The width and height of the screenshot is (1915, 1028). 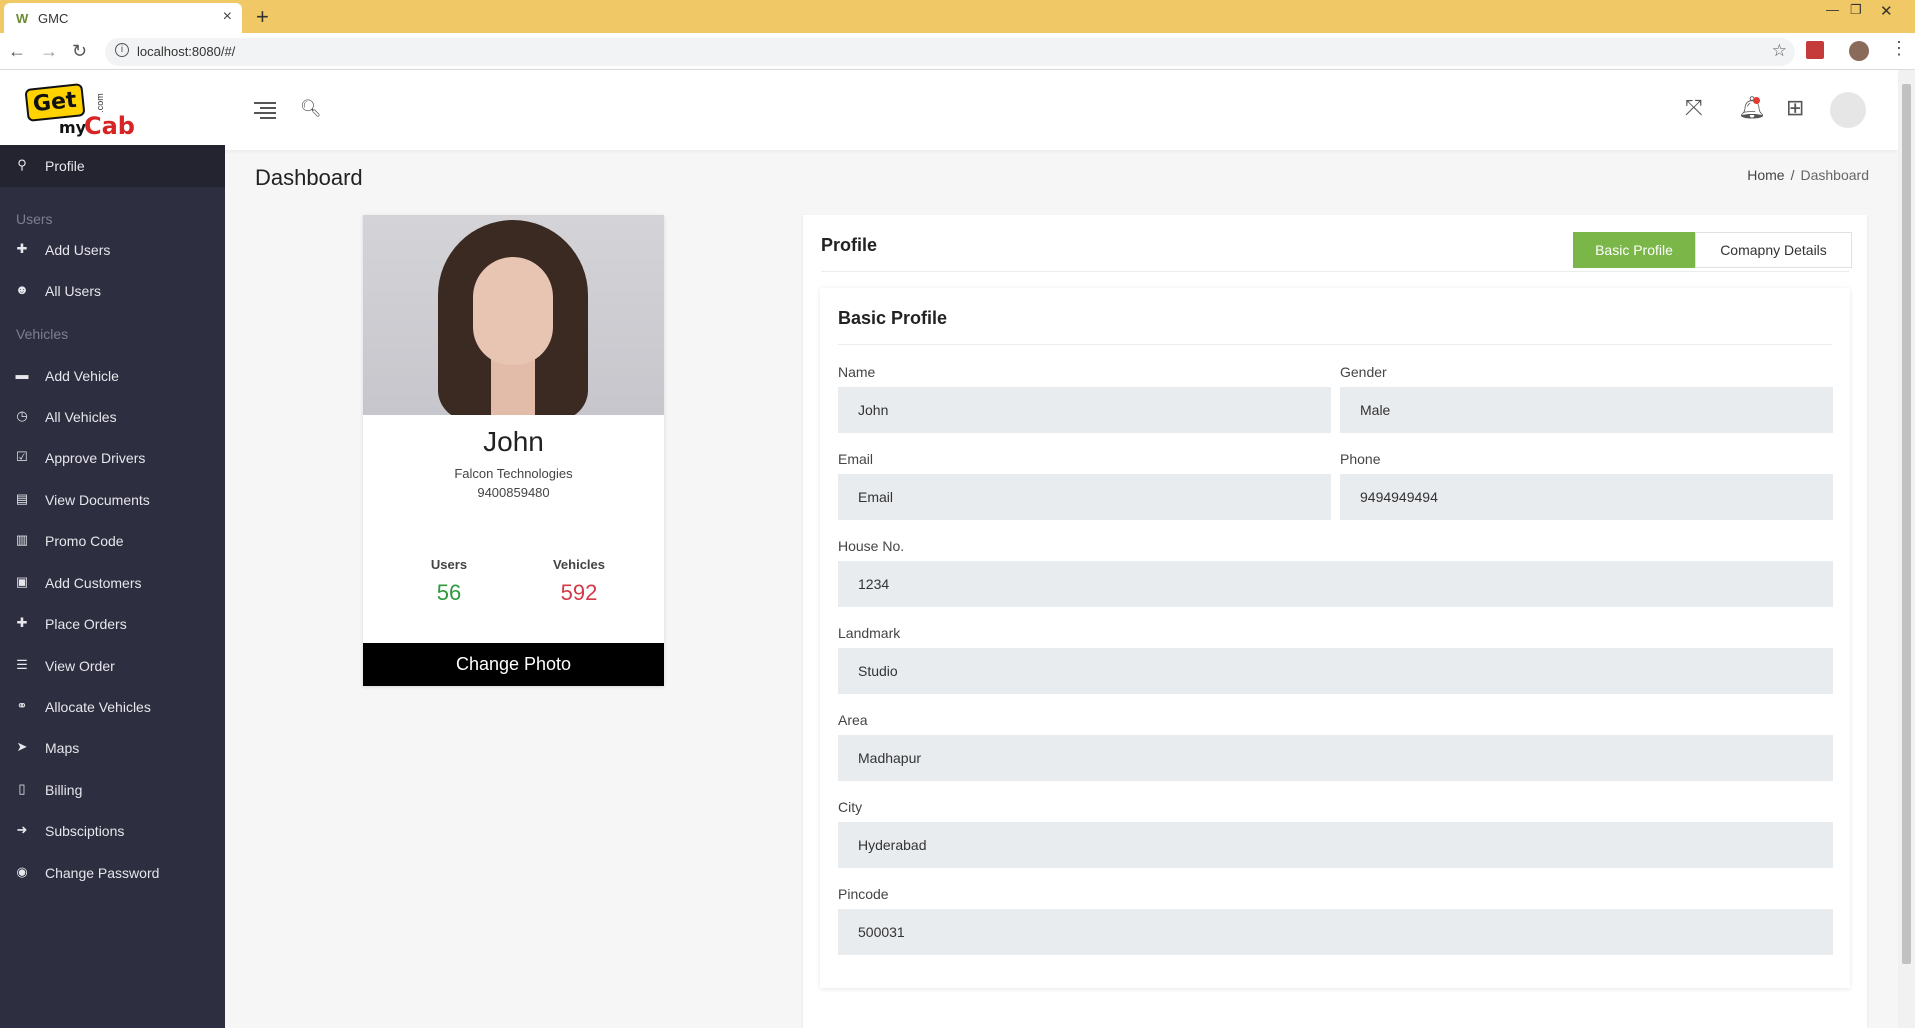 I want to click on sidebar-item-label: Subsciptions, so click(x=85, y=831).